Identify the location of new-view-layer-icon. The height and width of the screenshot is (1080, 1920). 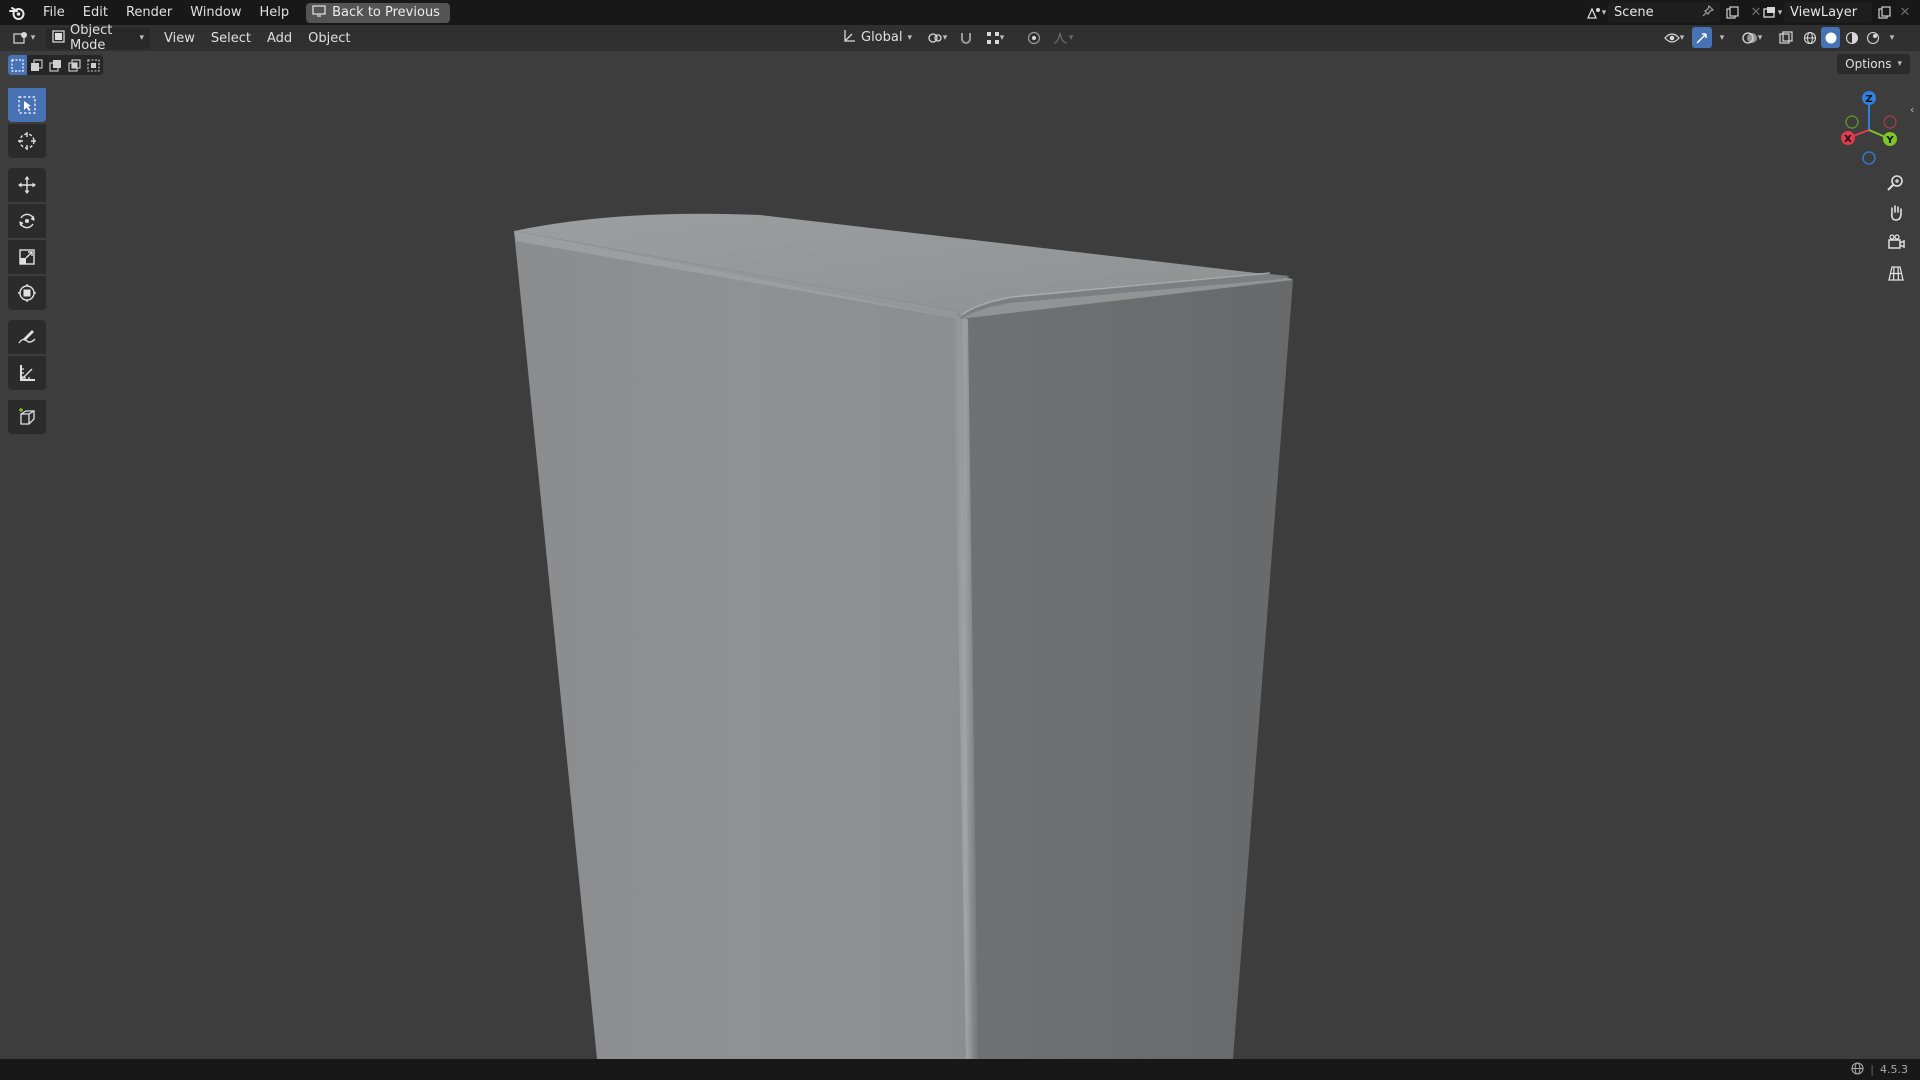
(1884, 12).